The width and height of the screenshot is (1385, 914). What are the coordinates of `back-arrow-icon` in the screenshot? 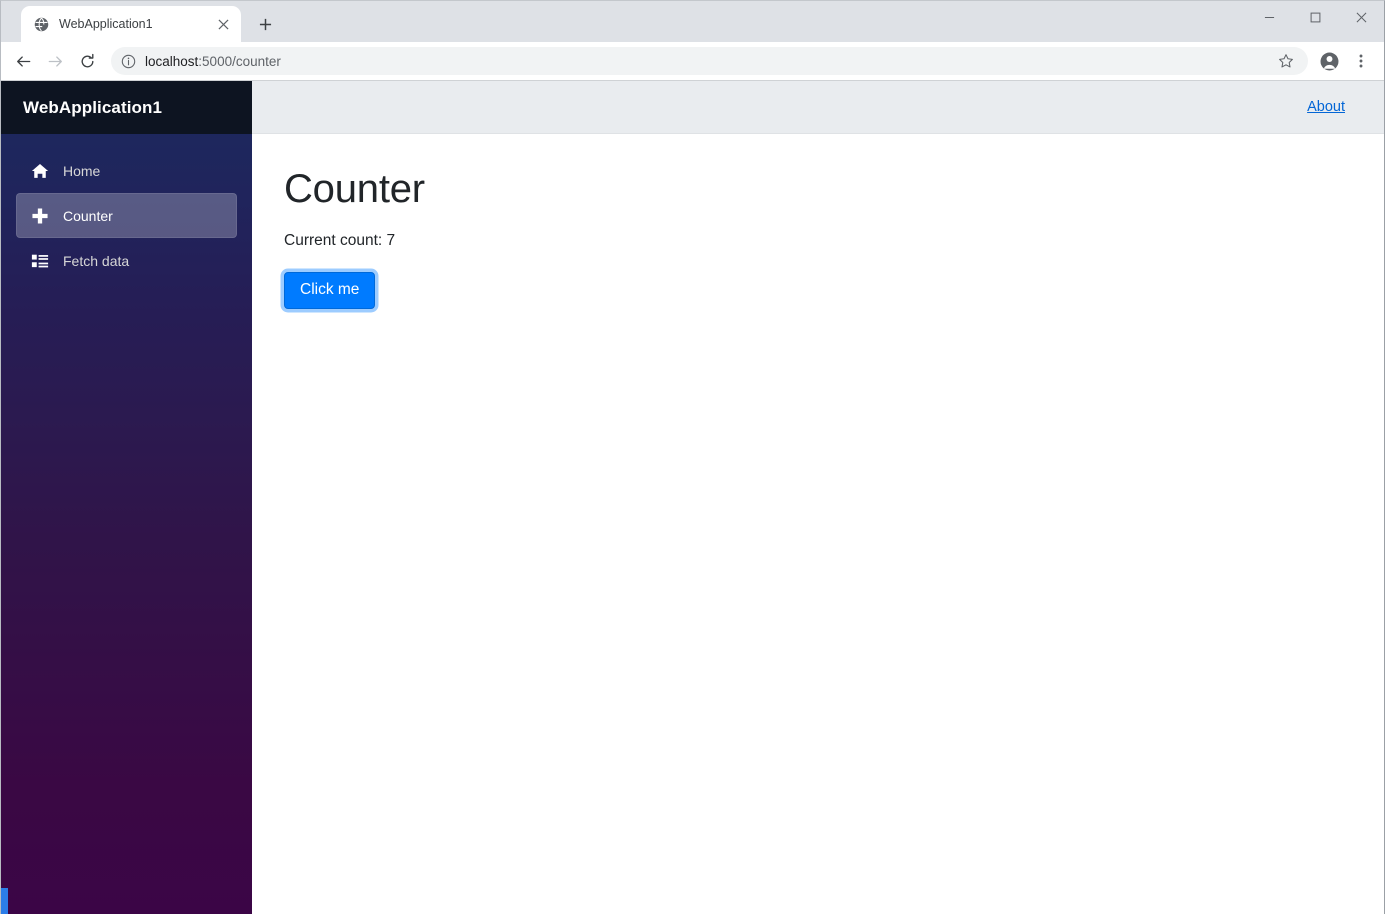 It's located at (23, 61).